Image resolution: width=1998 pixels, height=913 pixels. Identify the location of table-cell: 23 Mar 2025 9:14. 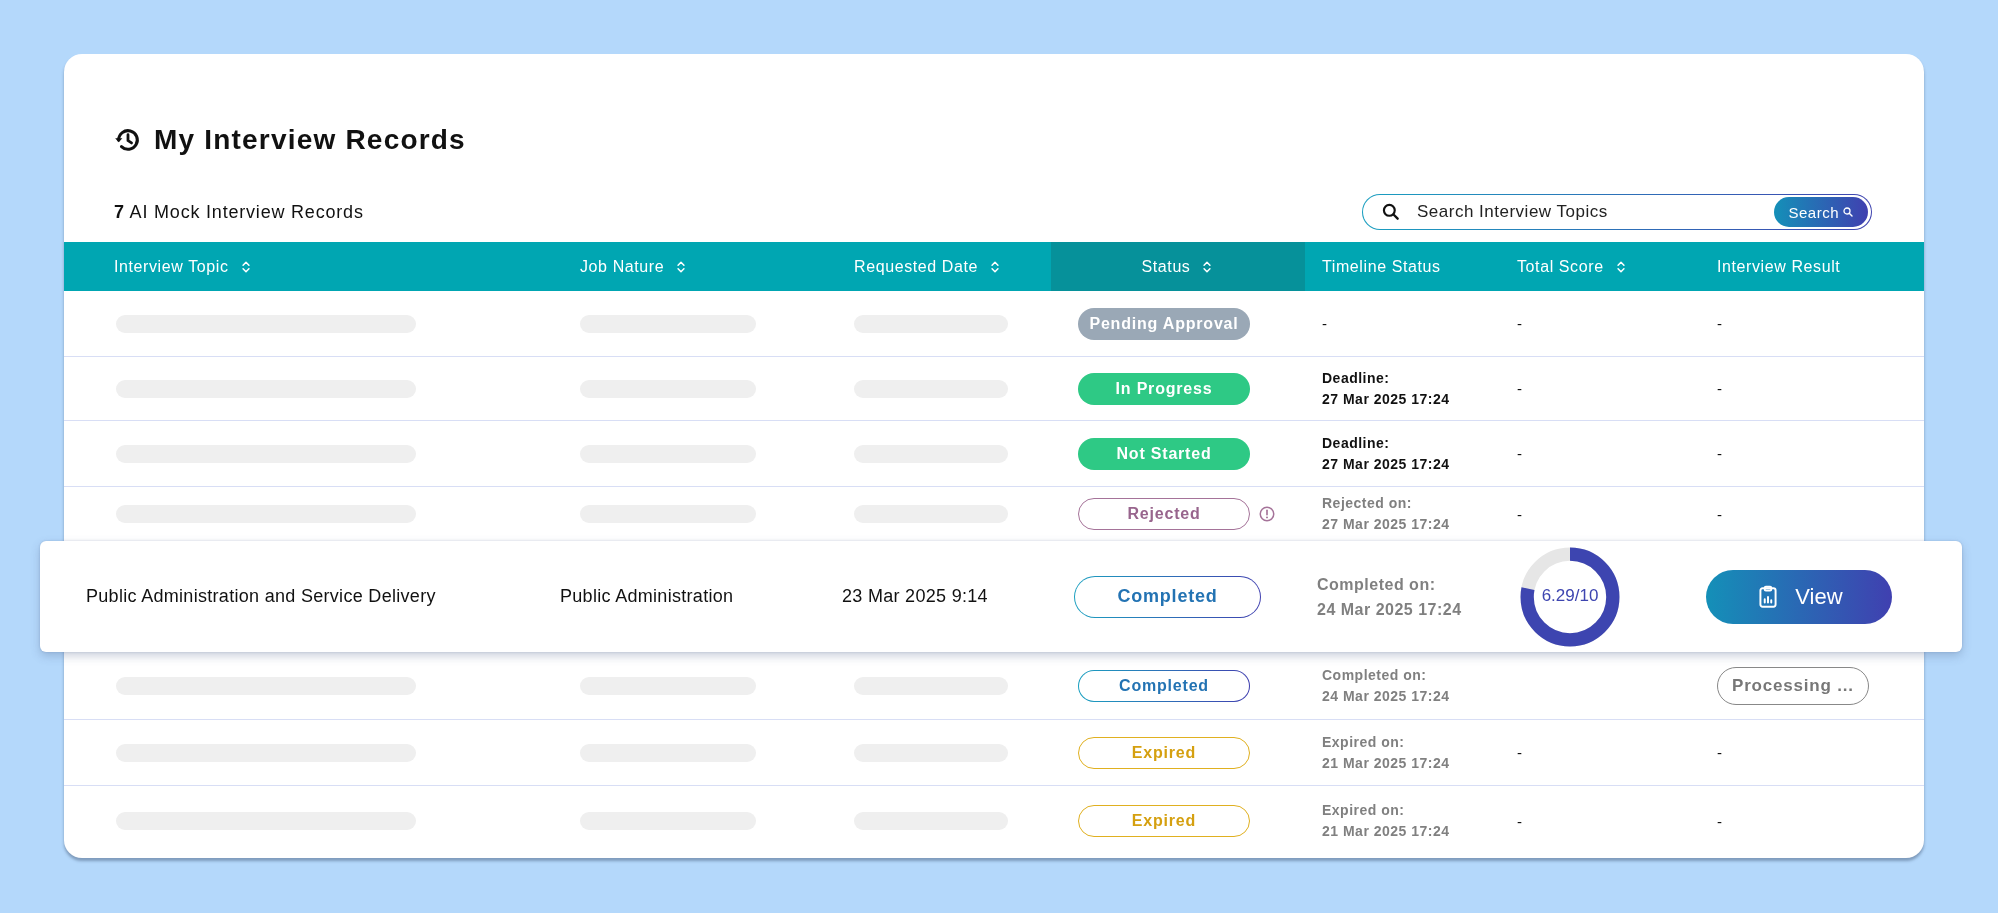
(915, 596).